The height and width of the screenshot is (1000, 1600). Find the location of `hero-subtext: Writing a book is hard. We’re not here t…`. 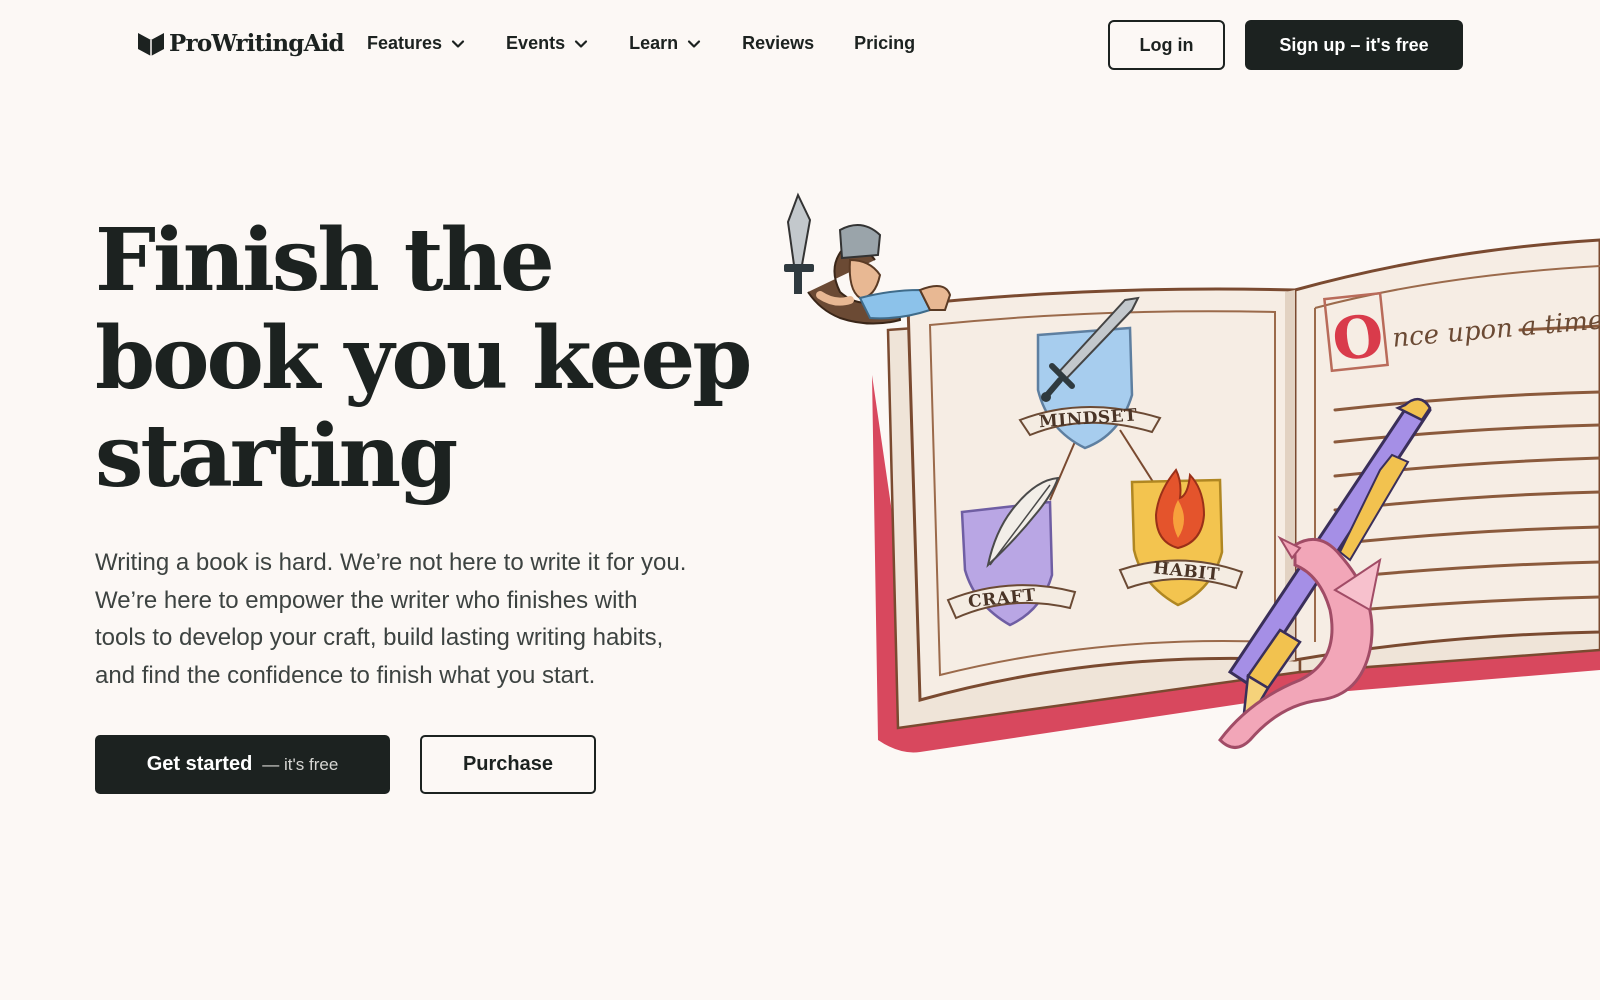

hero-subtext: Writing a book is hard. We’re not here t… is located at coordinates (425, 619).